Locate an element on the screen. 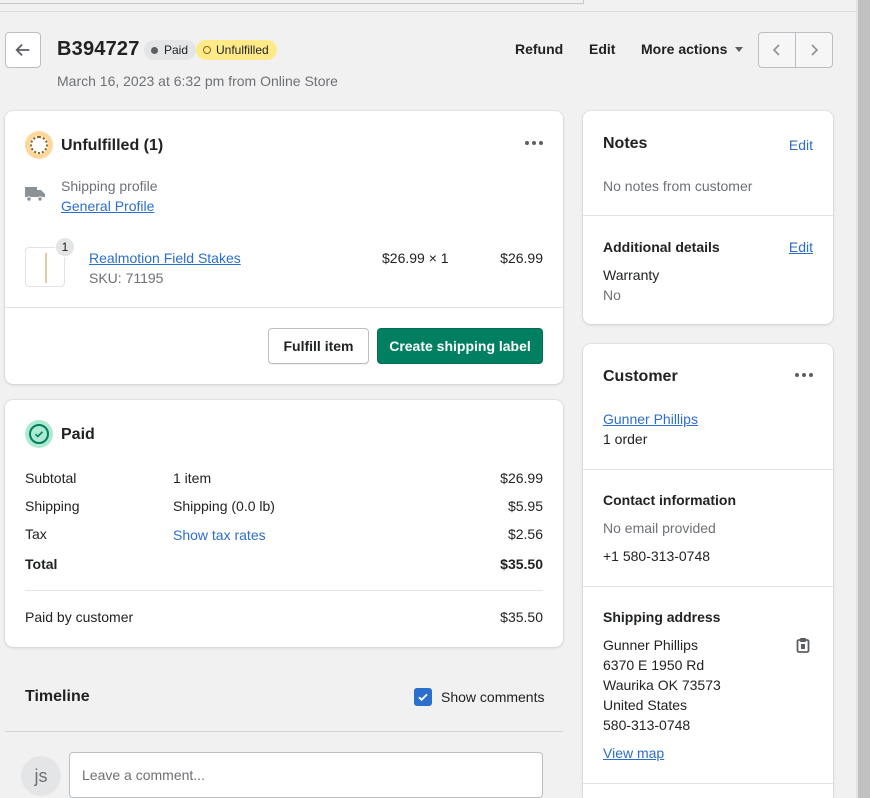 This screenshot has width=870, height=798. quantity-badge: 1 is located at coordinates (65, 247).